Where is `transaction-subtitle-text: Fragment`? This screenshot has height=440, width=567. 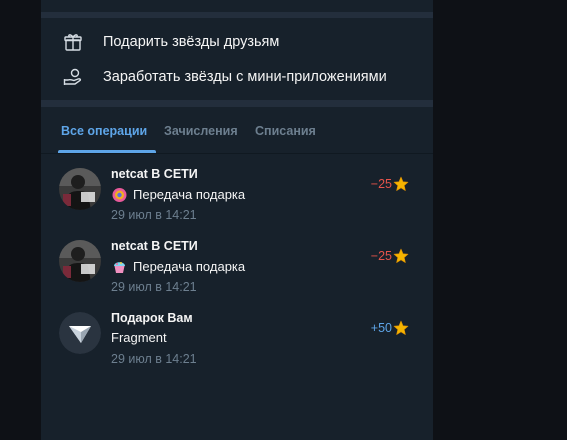 transaction-subtitle-text: Fragment is located at coordinates (139, 337).